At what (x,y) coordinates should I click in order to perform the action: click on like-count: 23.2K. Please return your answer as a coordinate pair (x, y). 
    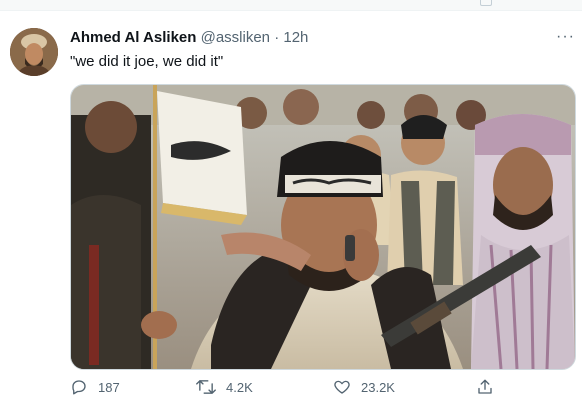
    Looking at the image, I should click on (378, 387).